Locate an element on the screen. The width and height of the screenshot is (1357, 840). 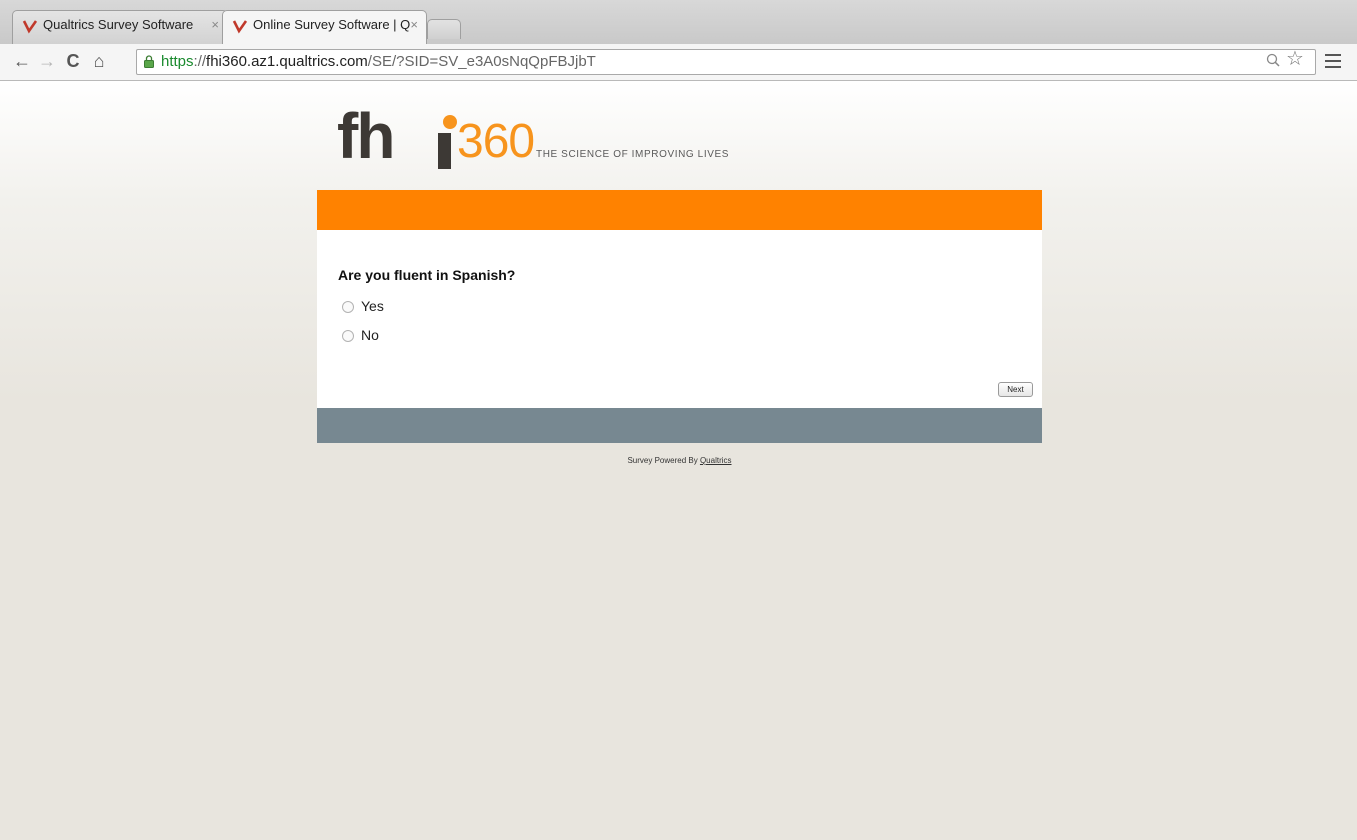
powered-by-footer: Survey Powered By Qualtrics is located at coordinates (679, 460).